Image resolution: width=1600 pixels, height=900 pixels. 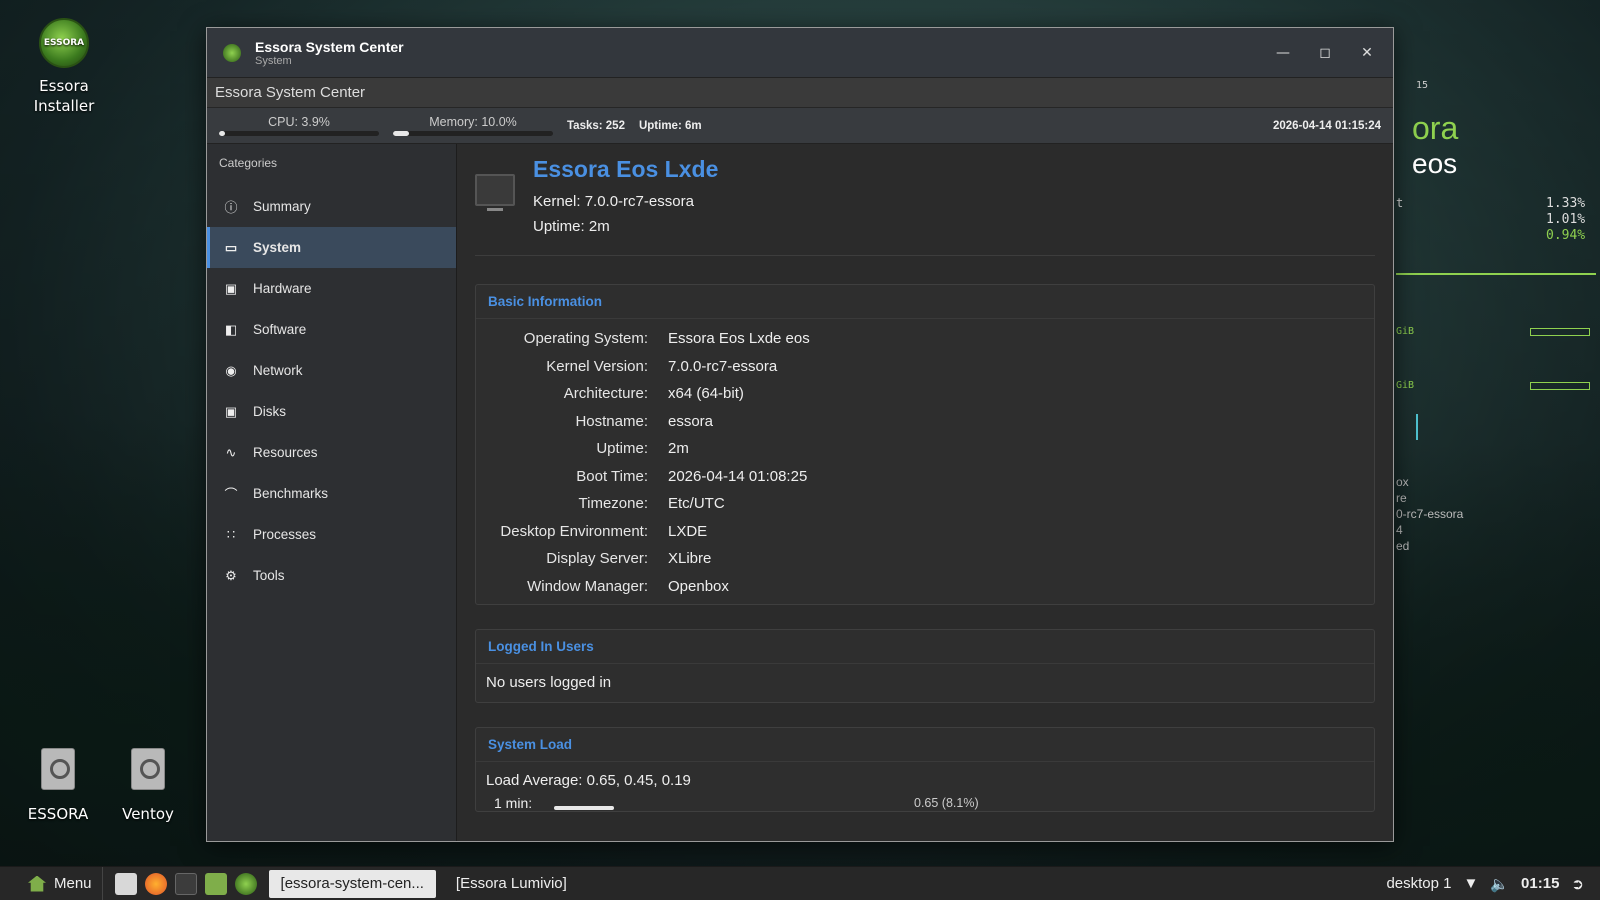 What do you see at coordinates (946, 803) in the screenshot?
I see `load-1min-value: 0.65 (8.1%)` at bounding box center [946, 803].